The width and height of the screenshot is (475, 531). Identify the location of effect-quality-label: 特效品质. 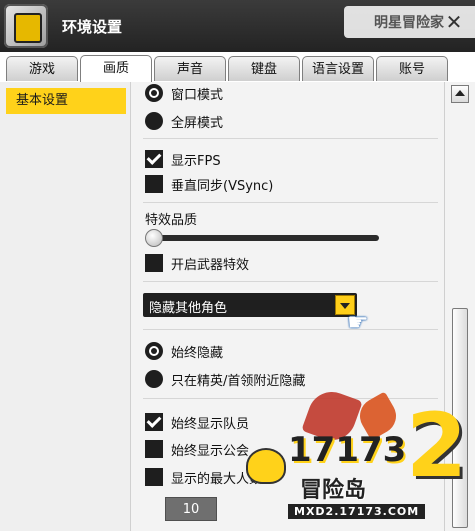
(171, 220).